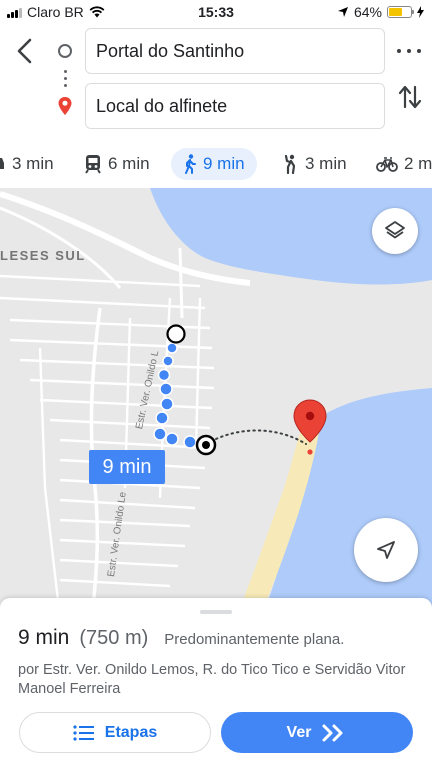 This screenshot has width=432, height=768. Describe the element at coordinates (216, 13) in the screenshot. I see `status-bar: Claro BR 15:33 64%` at that location.